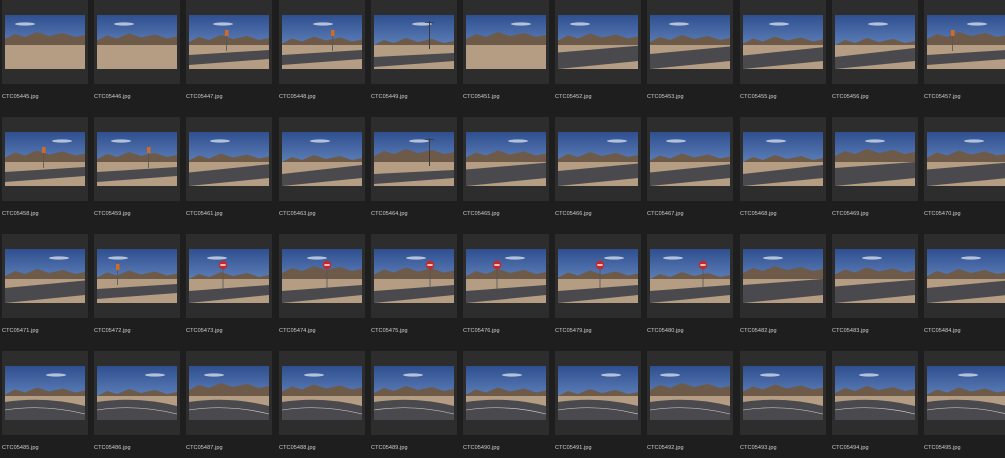  I want to click on thumbnail-filename: CTC05451.jpg, so click(481, 97).